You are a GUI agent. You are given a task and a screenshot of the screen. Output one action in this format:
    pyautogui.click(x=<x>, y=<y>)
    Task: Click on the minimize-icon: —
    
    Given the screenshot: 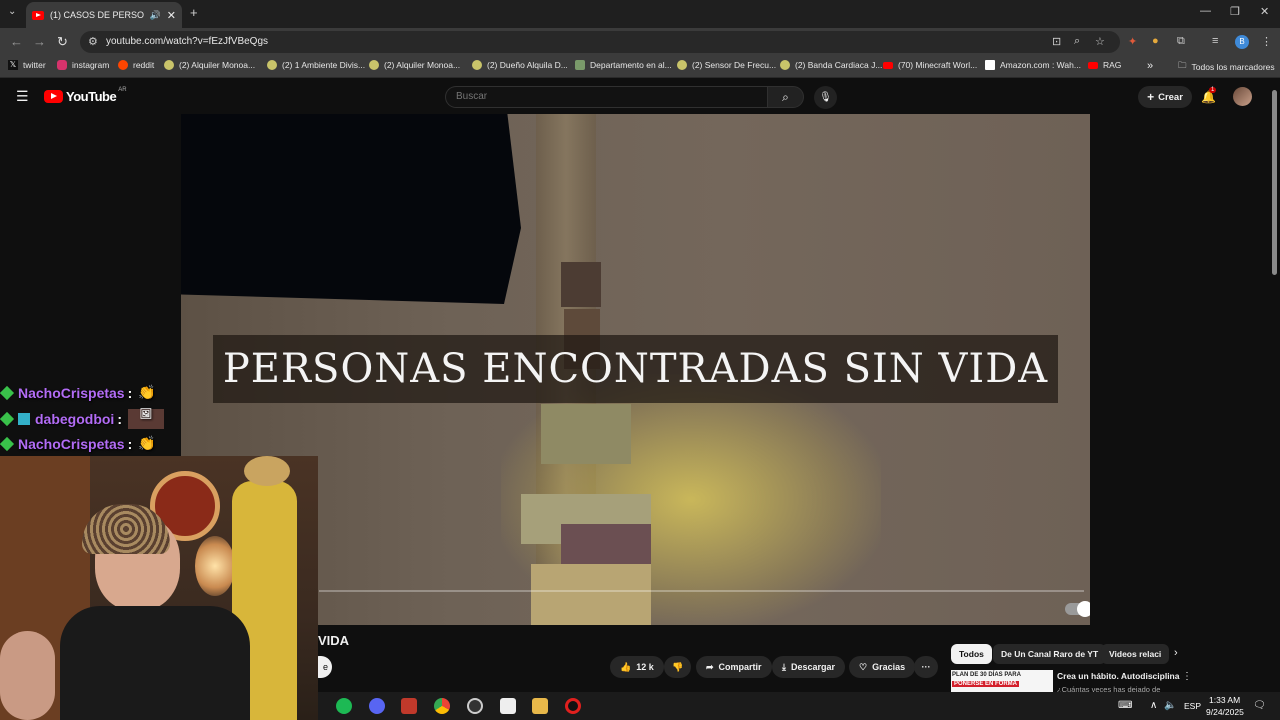 What is the action you would take?
    pyautogui.click(x=1205, y=11)
    